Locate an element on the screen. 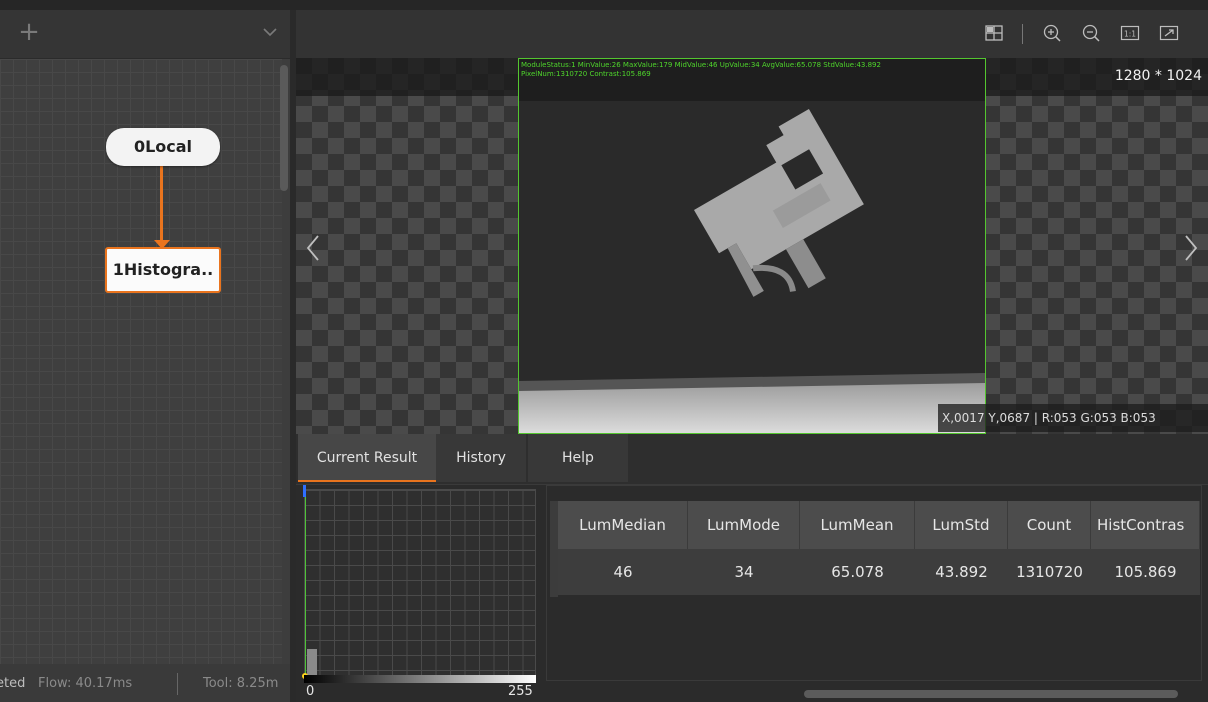  table-cell: 105.869 is located at coordinates (1145, 572).